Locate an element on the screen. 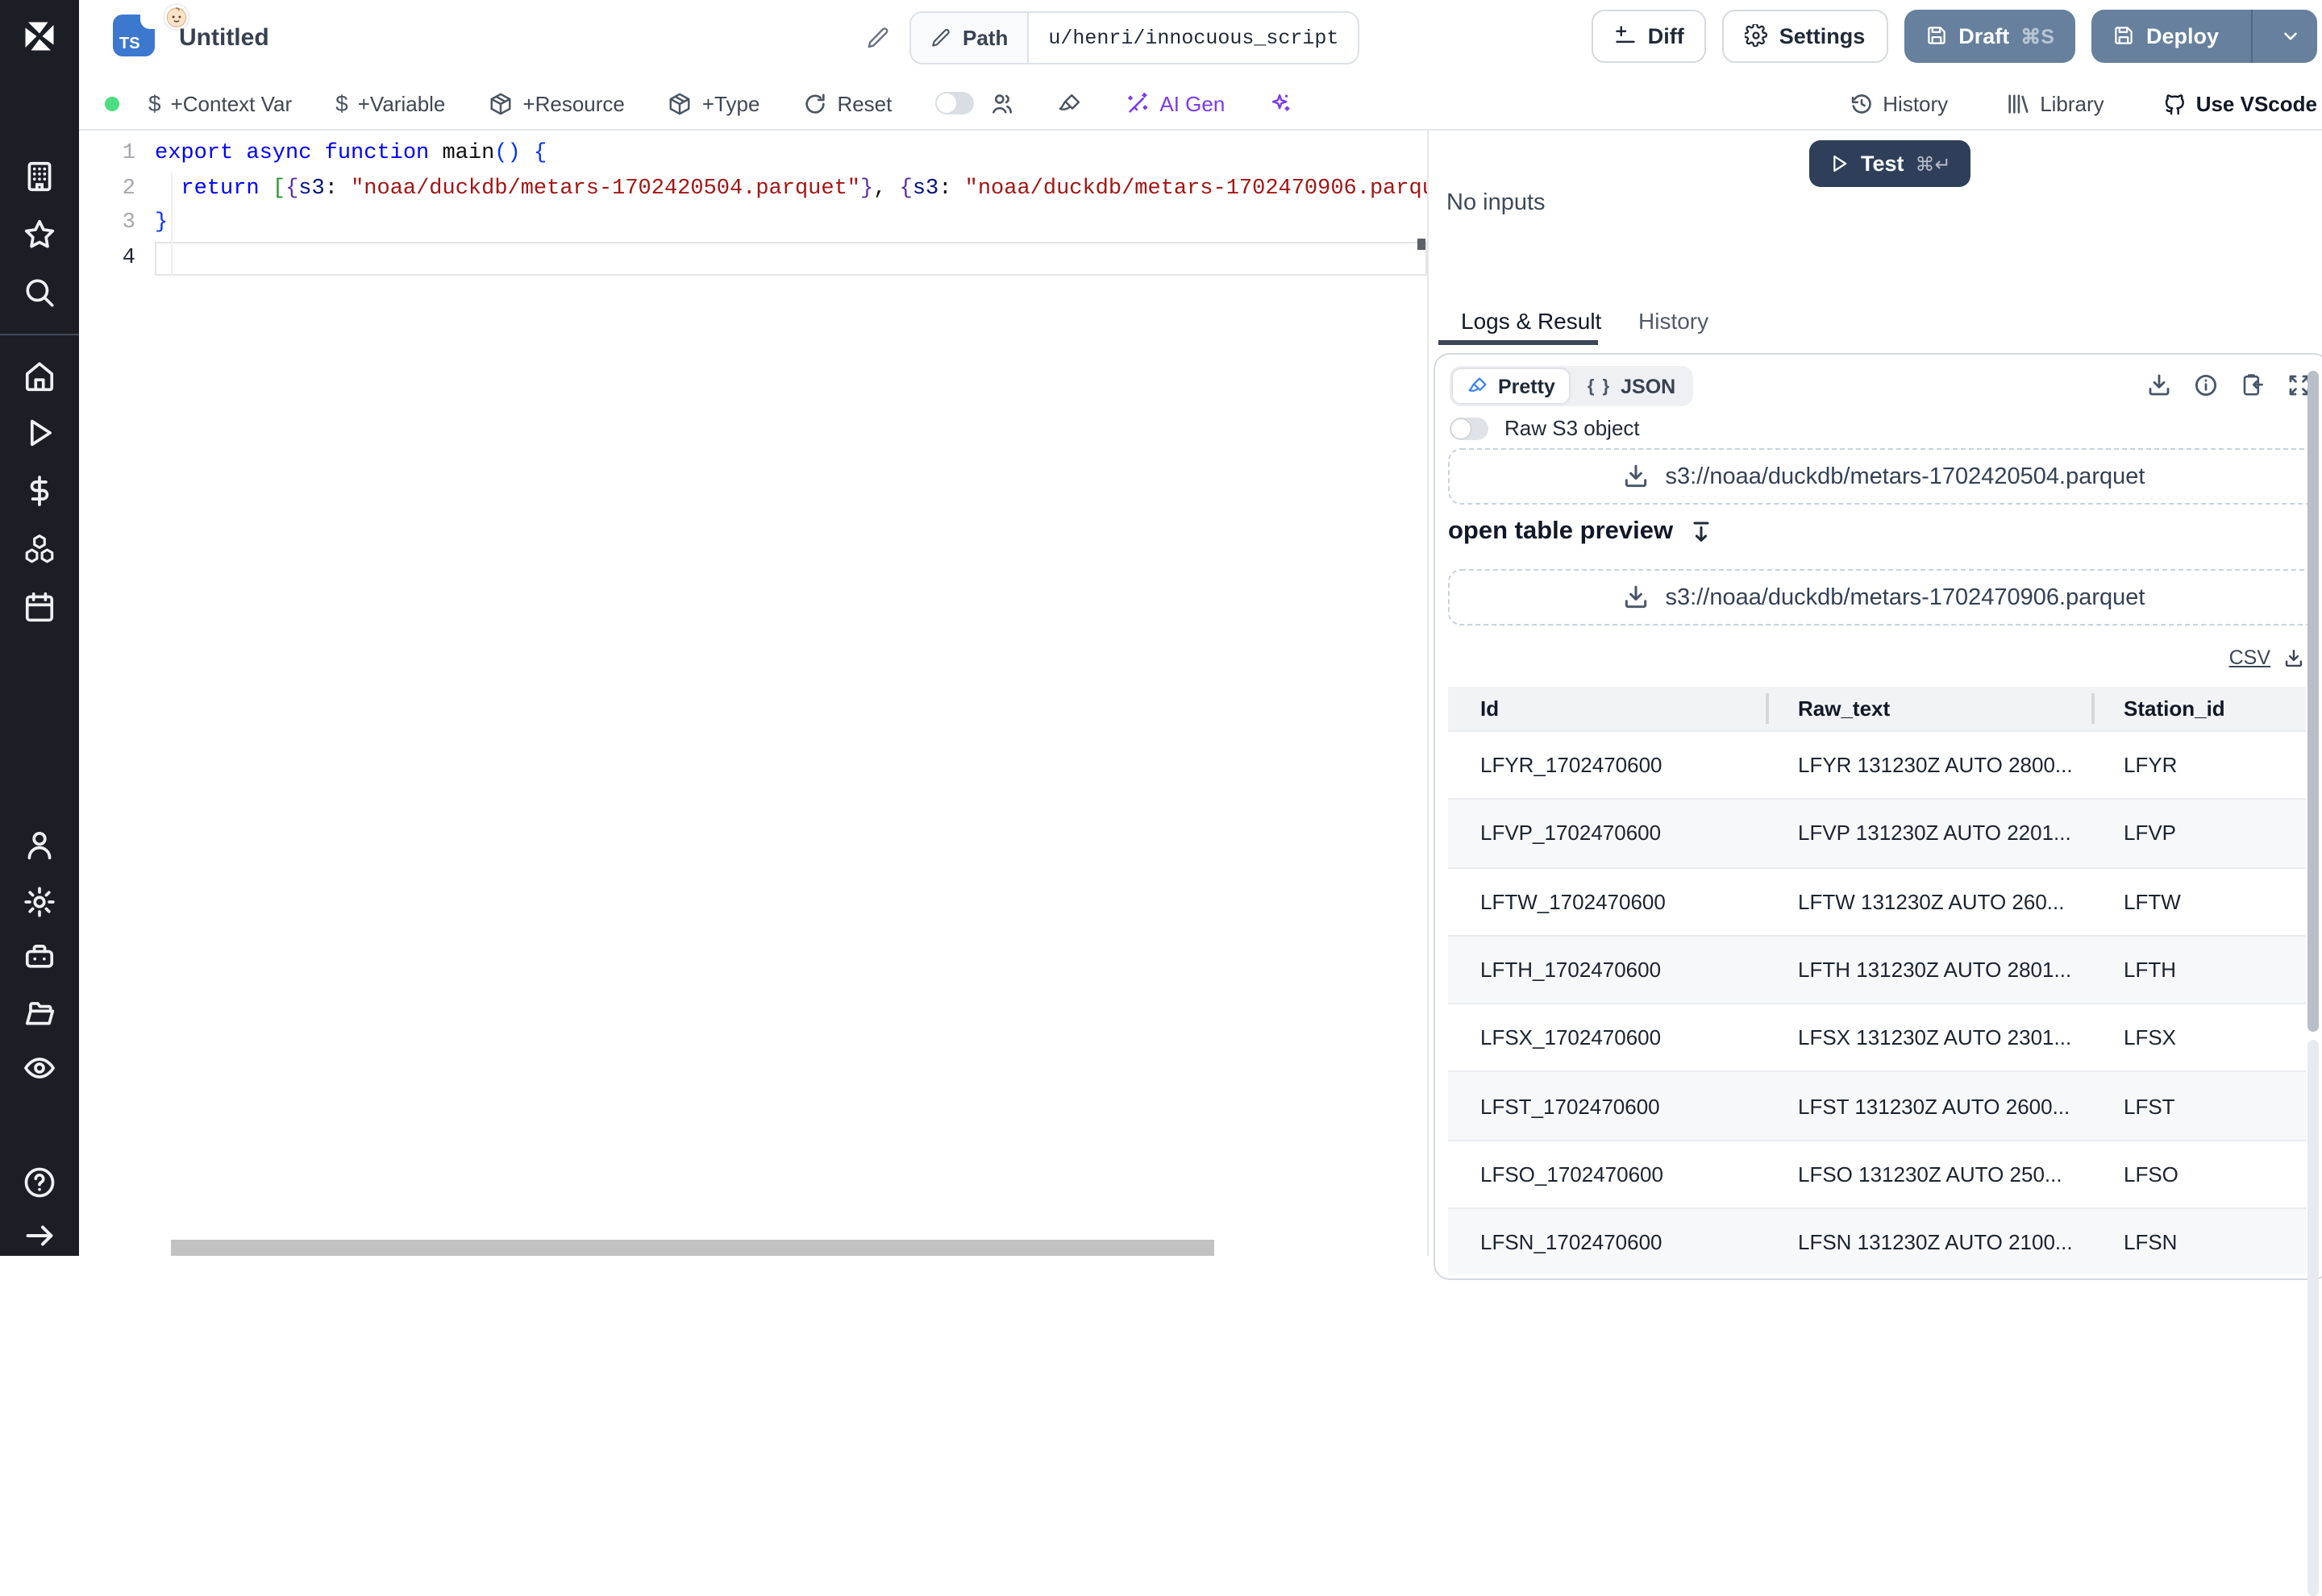 The width and height of the screenshot is (2322, 1596). column-header-raw-text: Raw_text is located at coordinates (1928, 708).